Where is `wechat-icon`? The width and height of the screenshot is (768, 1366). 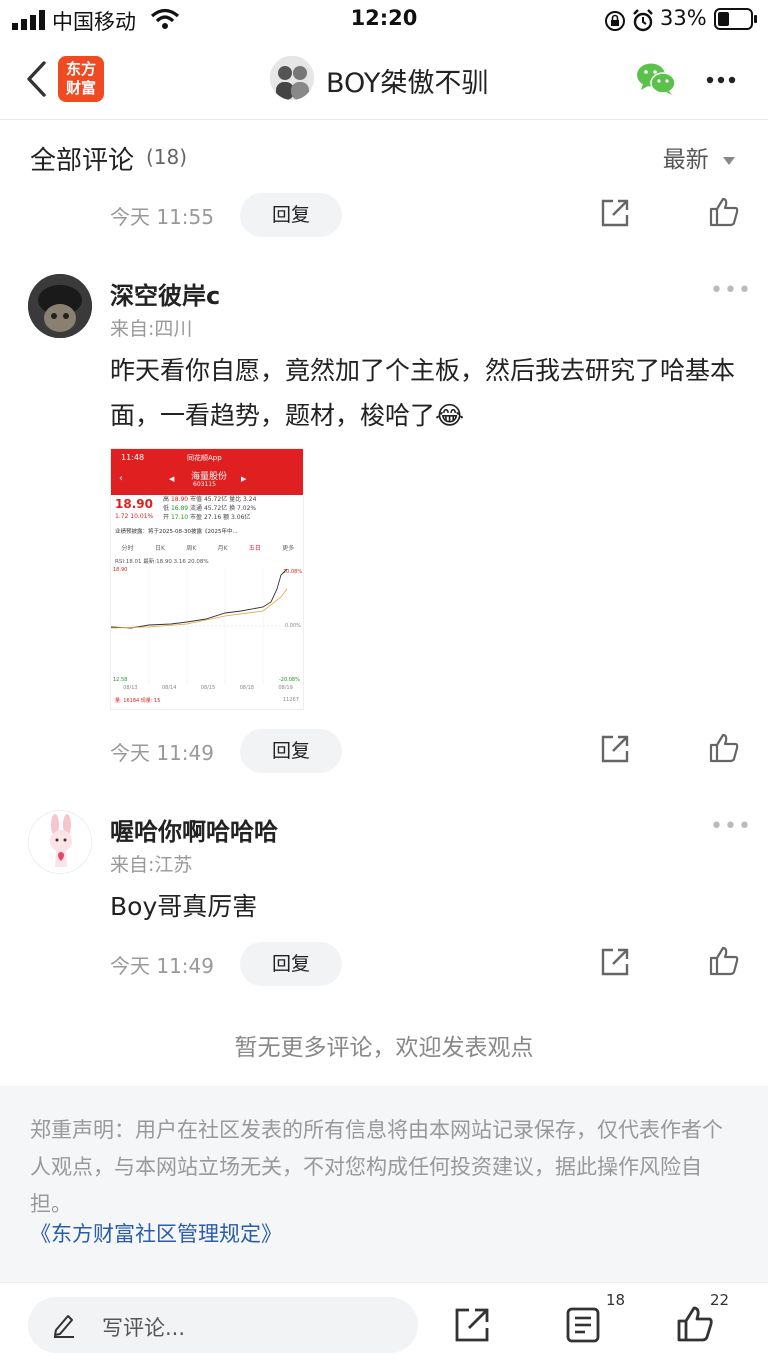 wechat-icon is located at coordinates (656, 79).